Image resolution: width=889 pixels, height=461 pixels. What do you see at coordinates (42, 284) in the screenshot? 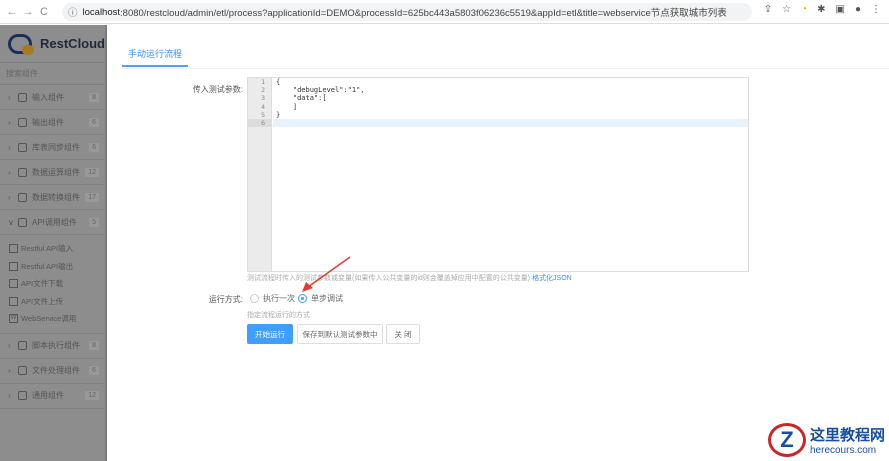
I see `sub-item-label: API文件下载` at bounding box center [42, 284].